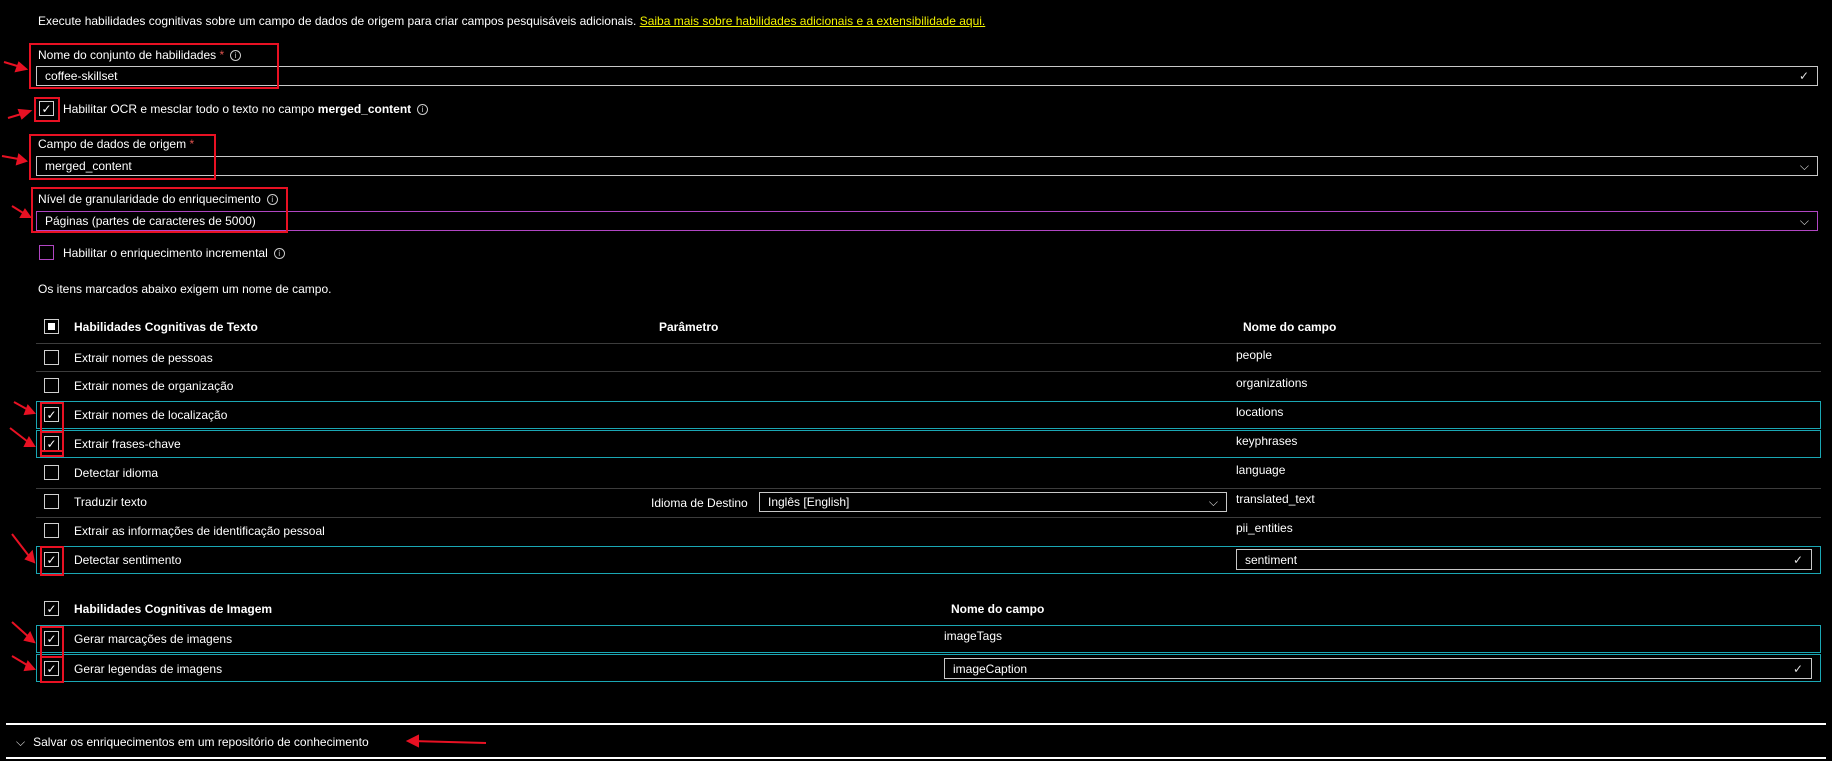 The width and height of the screenshot is (1832, 761). I want to click on skill-label-sentiment: Detectar sentimento, so click(128, 560).